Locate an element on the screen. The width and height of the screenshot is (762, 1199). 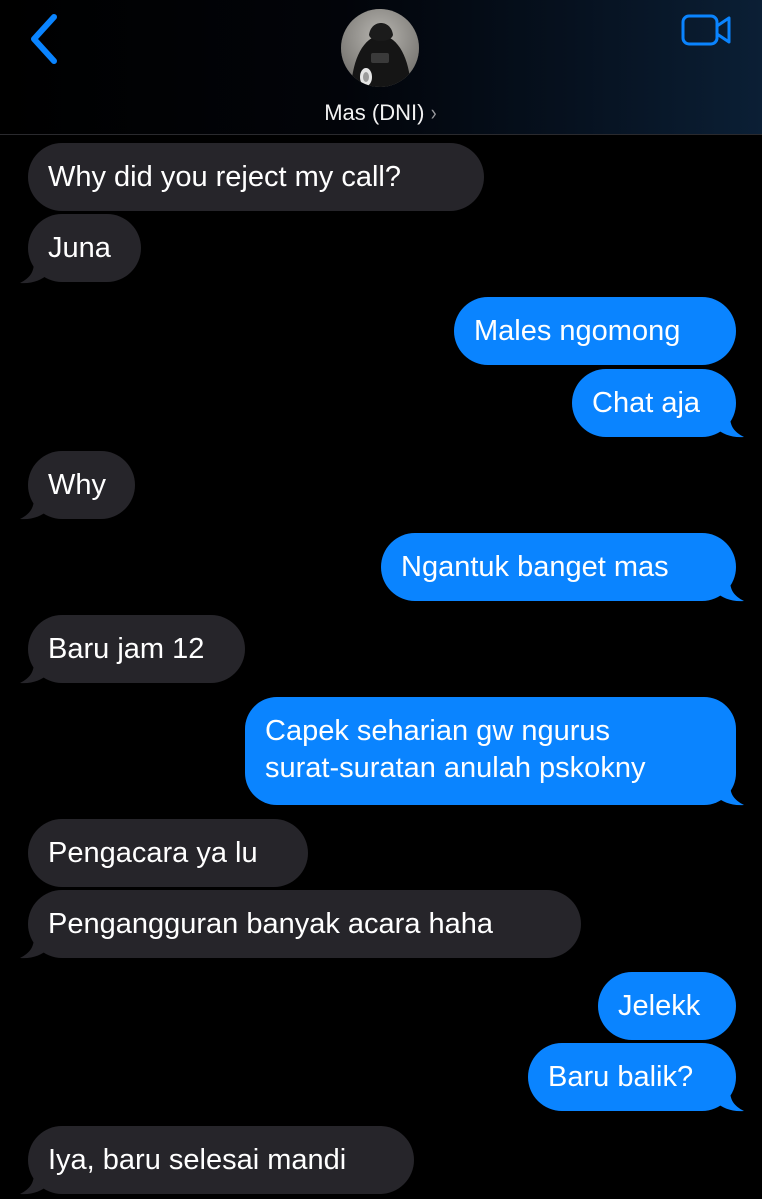
message-bubble-outgoing: Males ngomong is located at coordinates (595, 331).